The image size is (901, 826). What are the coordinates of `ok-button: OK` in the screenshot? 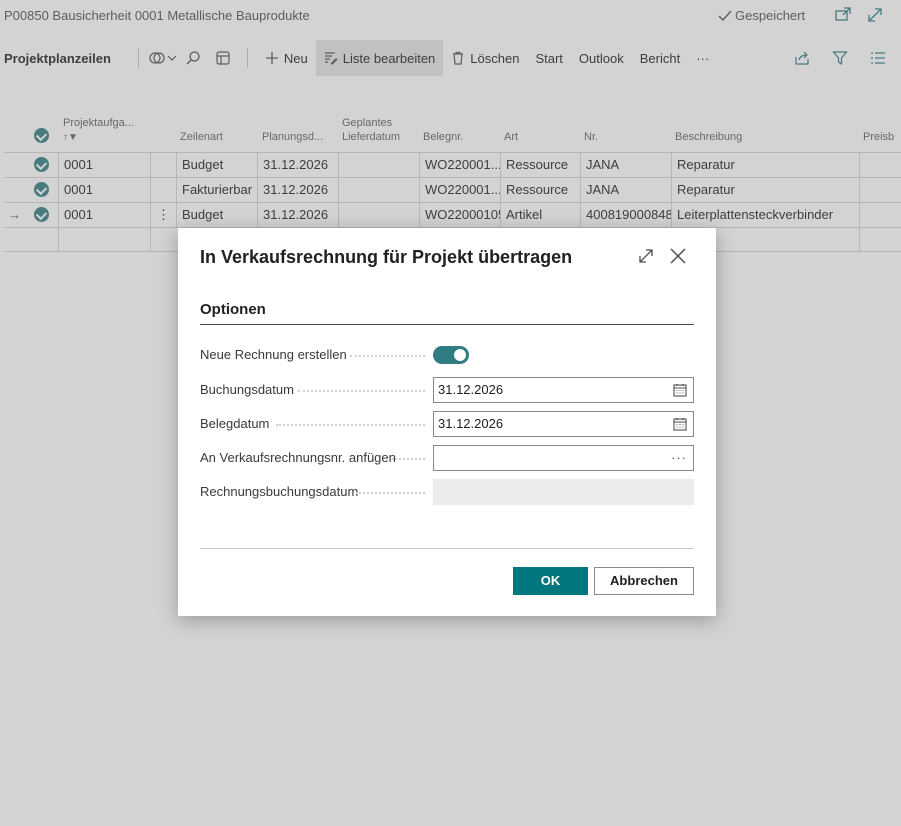 It's located at (550, 581).